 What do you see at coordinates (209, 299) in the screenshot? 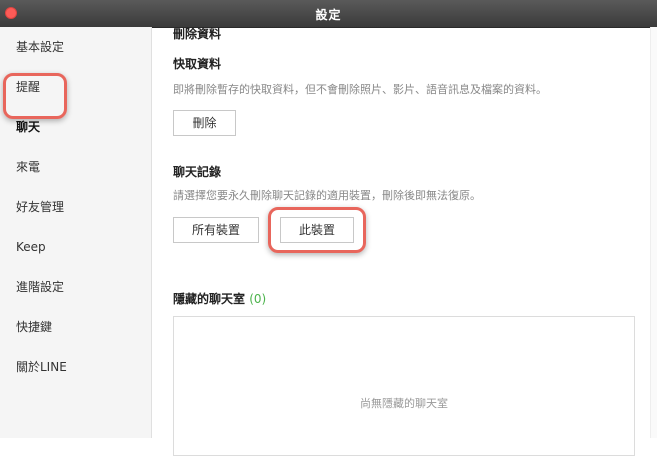
I see `hidden-chats-label: 隱藏的聊天室` at bounding box center [209, 299].